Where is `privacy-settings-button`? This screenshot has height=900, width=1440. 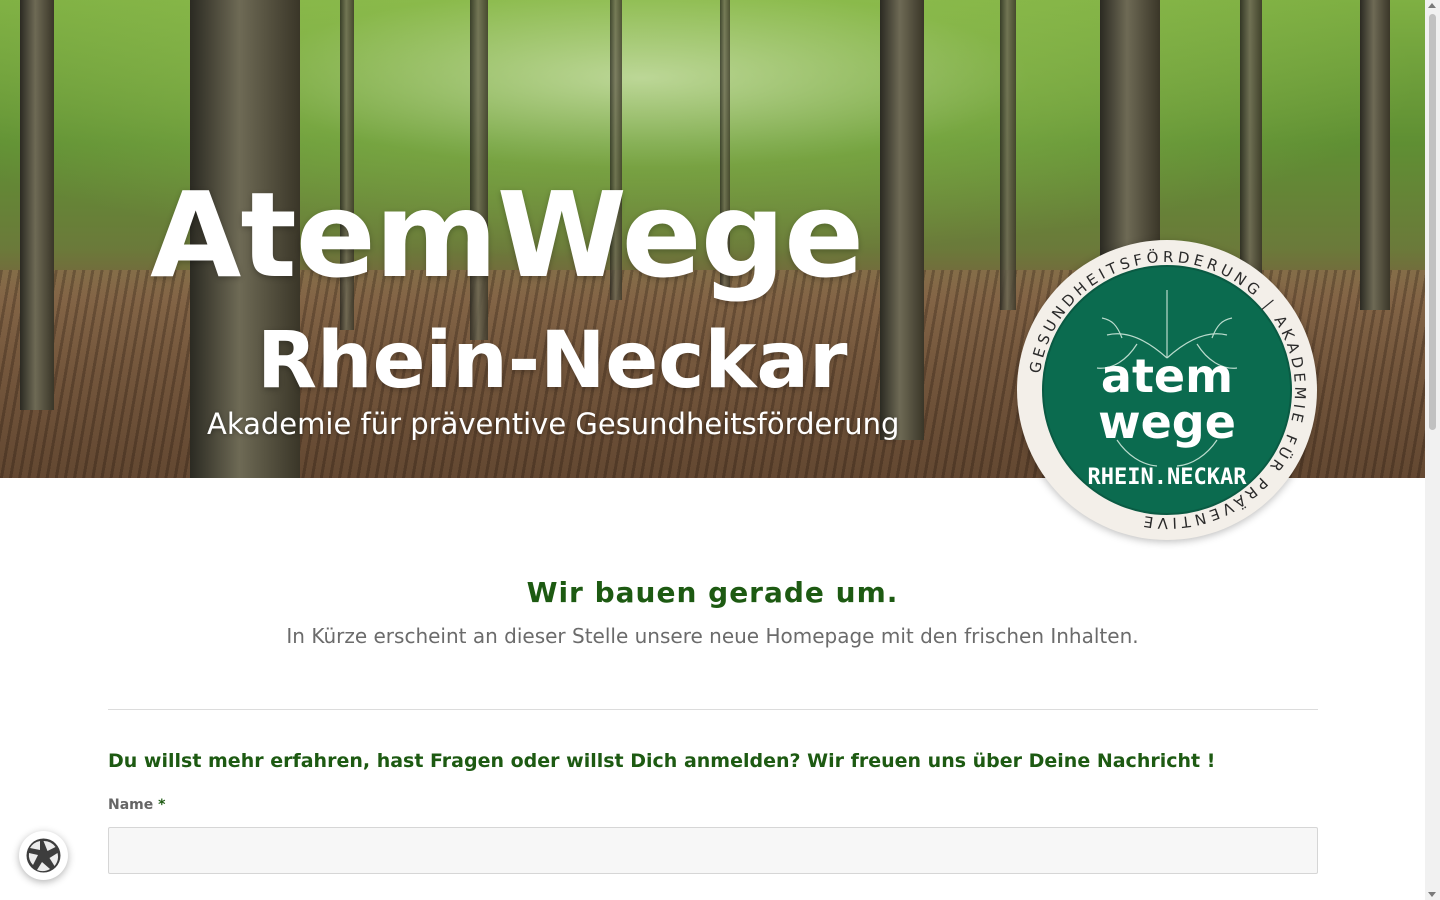 privacy-settings-button is located at coordinates (43, 855).